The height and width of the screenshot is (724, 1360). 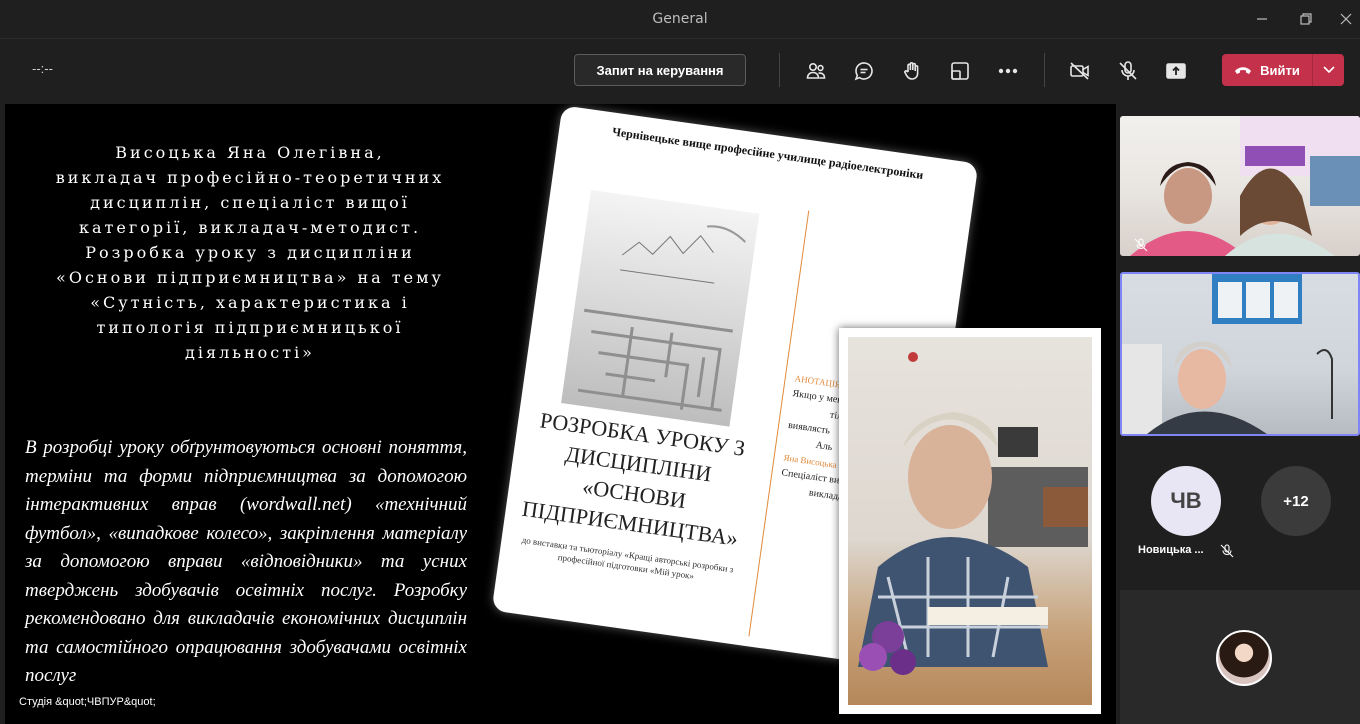 I want to click on restore-icon, so click(x=1306, y=19).